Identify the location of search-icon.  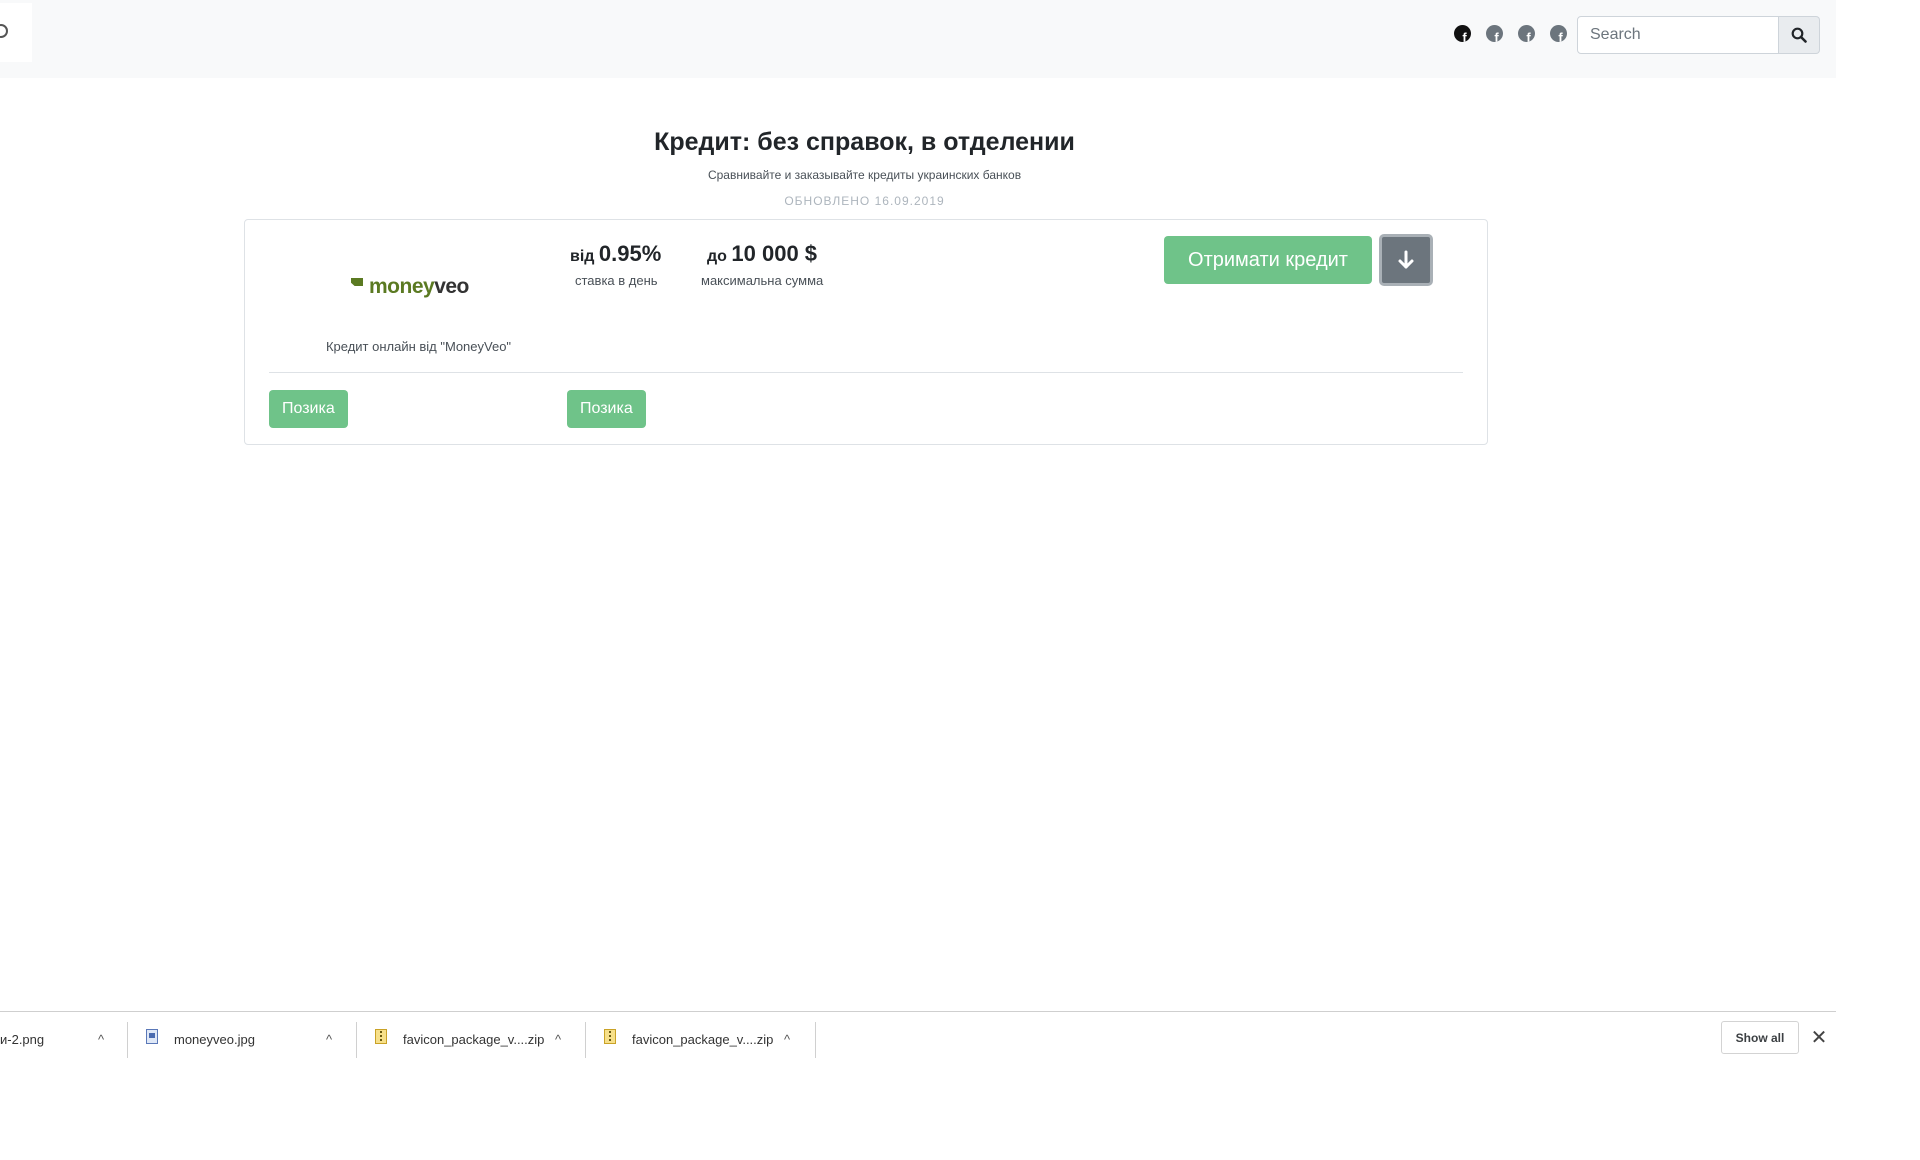
(1799, 35).